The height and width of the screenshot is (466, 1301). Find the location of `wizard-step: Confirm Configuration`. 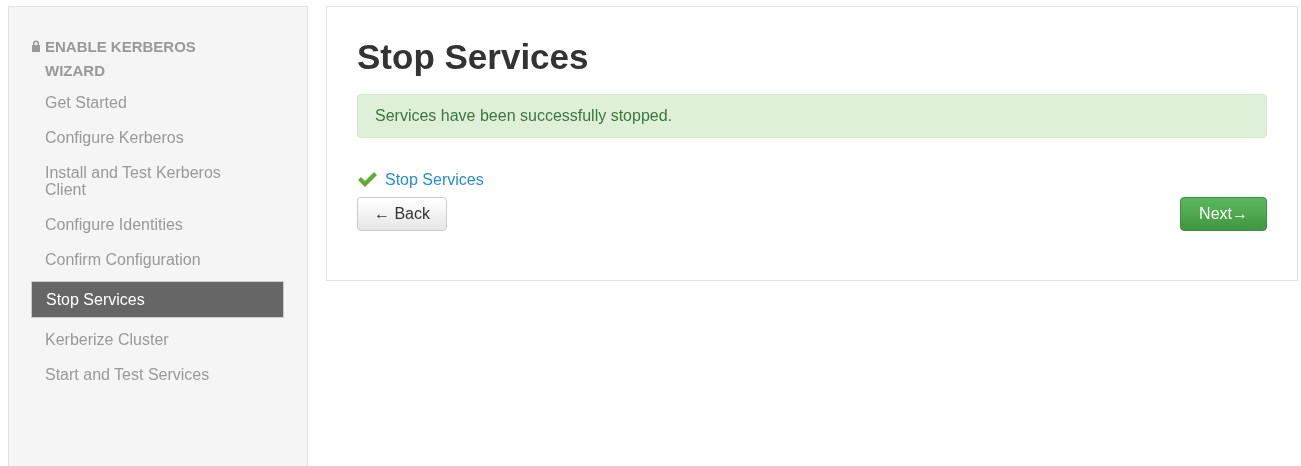

wizard-step: Confirm Configuration is located at coordinates (157, 259).